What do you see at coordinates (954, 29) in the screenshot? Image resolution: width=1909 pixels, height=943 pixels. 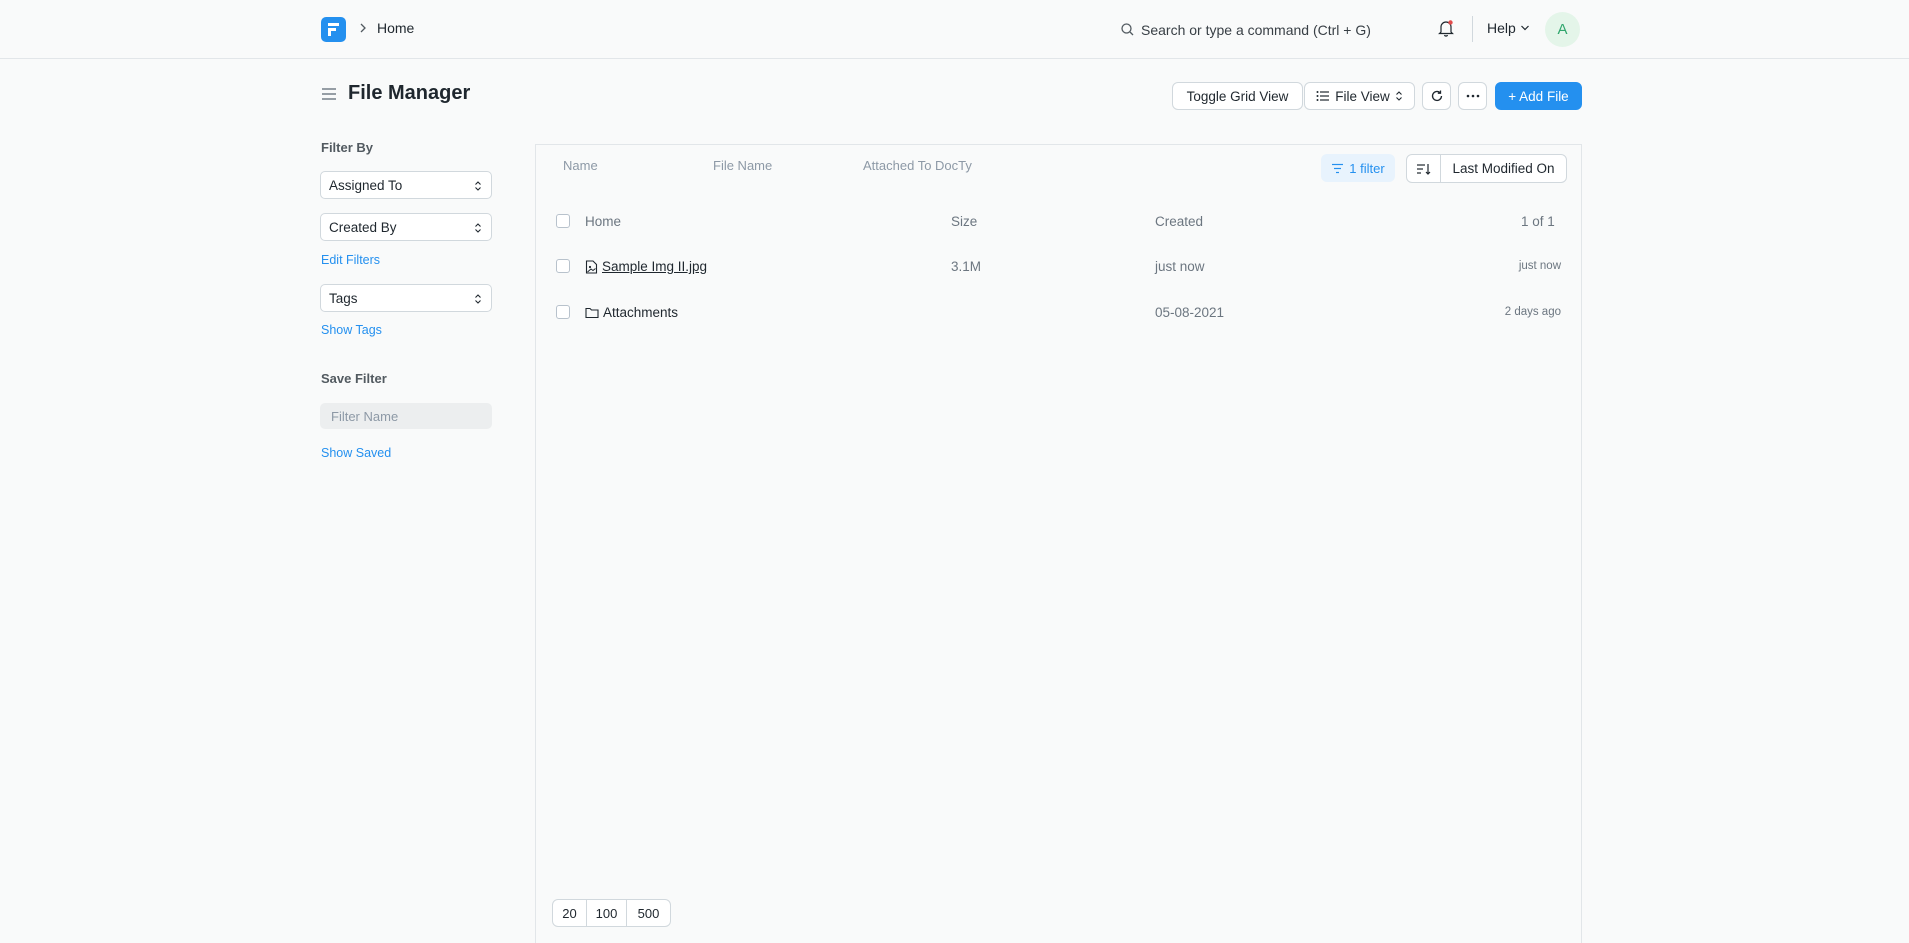 I see `navbar: Home Help A` at bounding box center [954, 29].